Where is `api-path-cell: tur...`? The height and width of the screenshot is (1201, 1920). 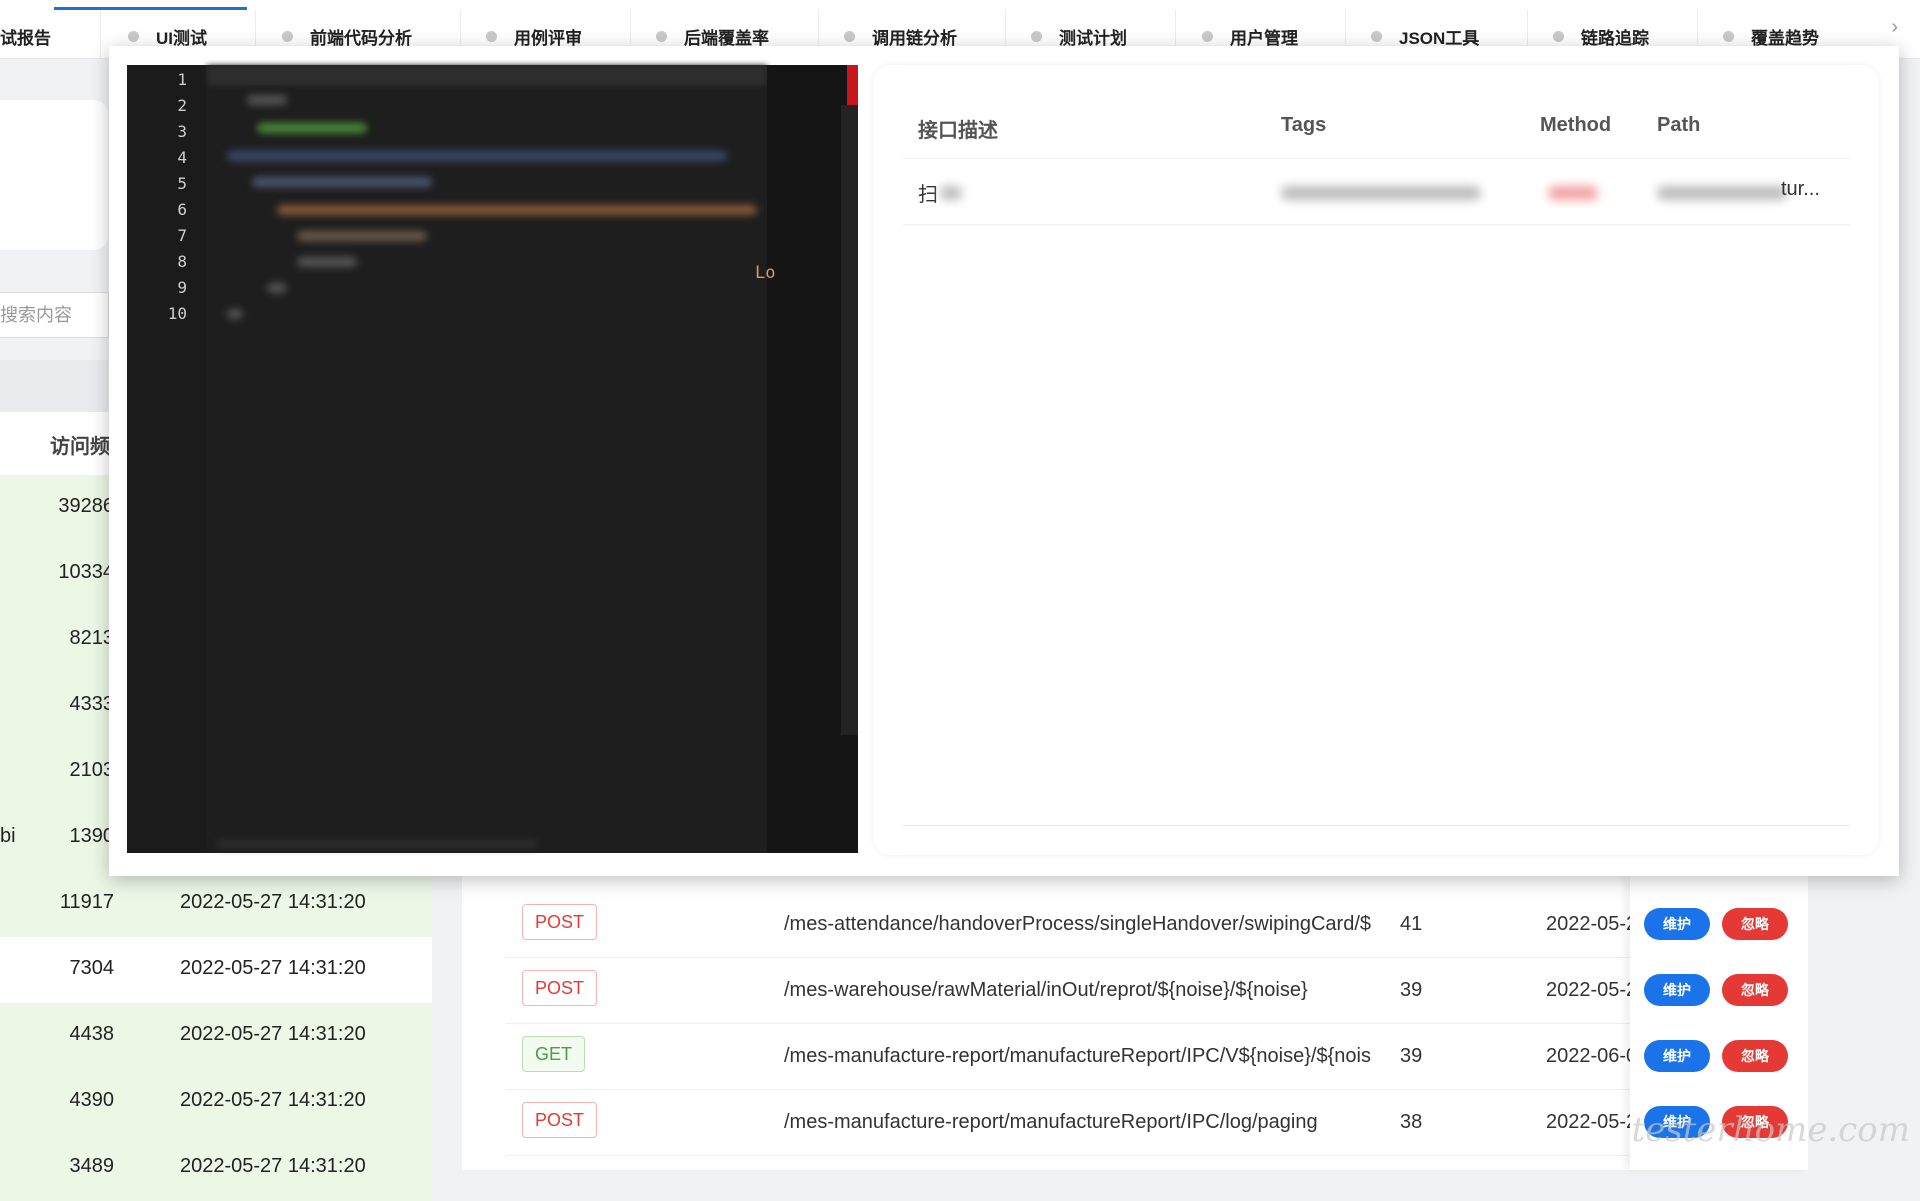 api-path-cell: tur... is located at coordinates (1800, 189).